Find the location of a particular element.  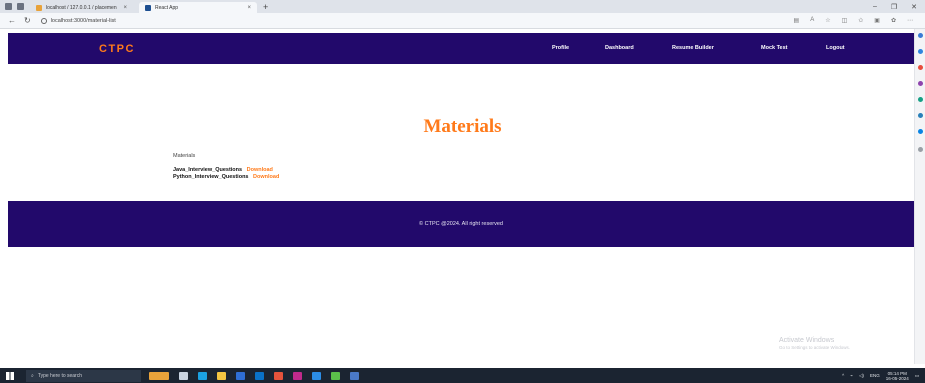

list-item: Python_Interview_Questions Download is located at coordinates (226, 177).